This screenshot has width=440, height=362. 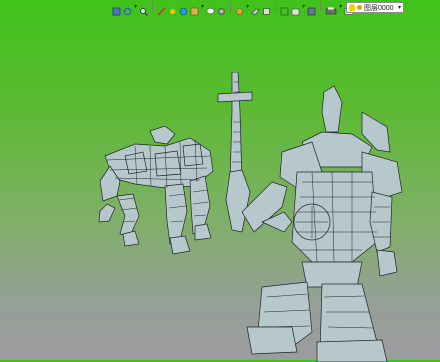 What do you see at coordinates (379, 8) in the screenshot?
I see `layer-name: 图层0000` at bounding box center [379, 8].